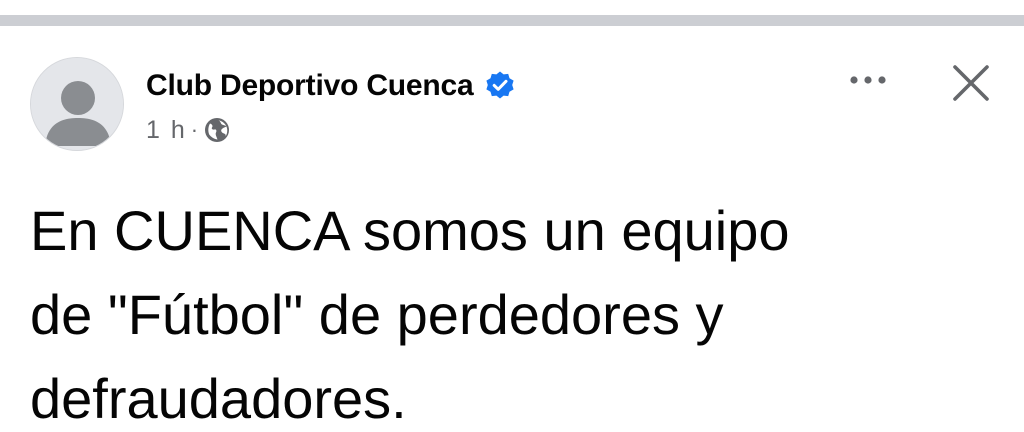  What do you see at coordinates (217, 130) in the screenshot?
I see `globe-icon` at bounding box center [217, 130].